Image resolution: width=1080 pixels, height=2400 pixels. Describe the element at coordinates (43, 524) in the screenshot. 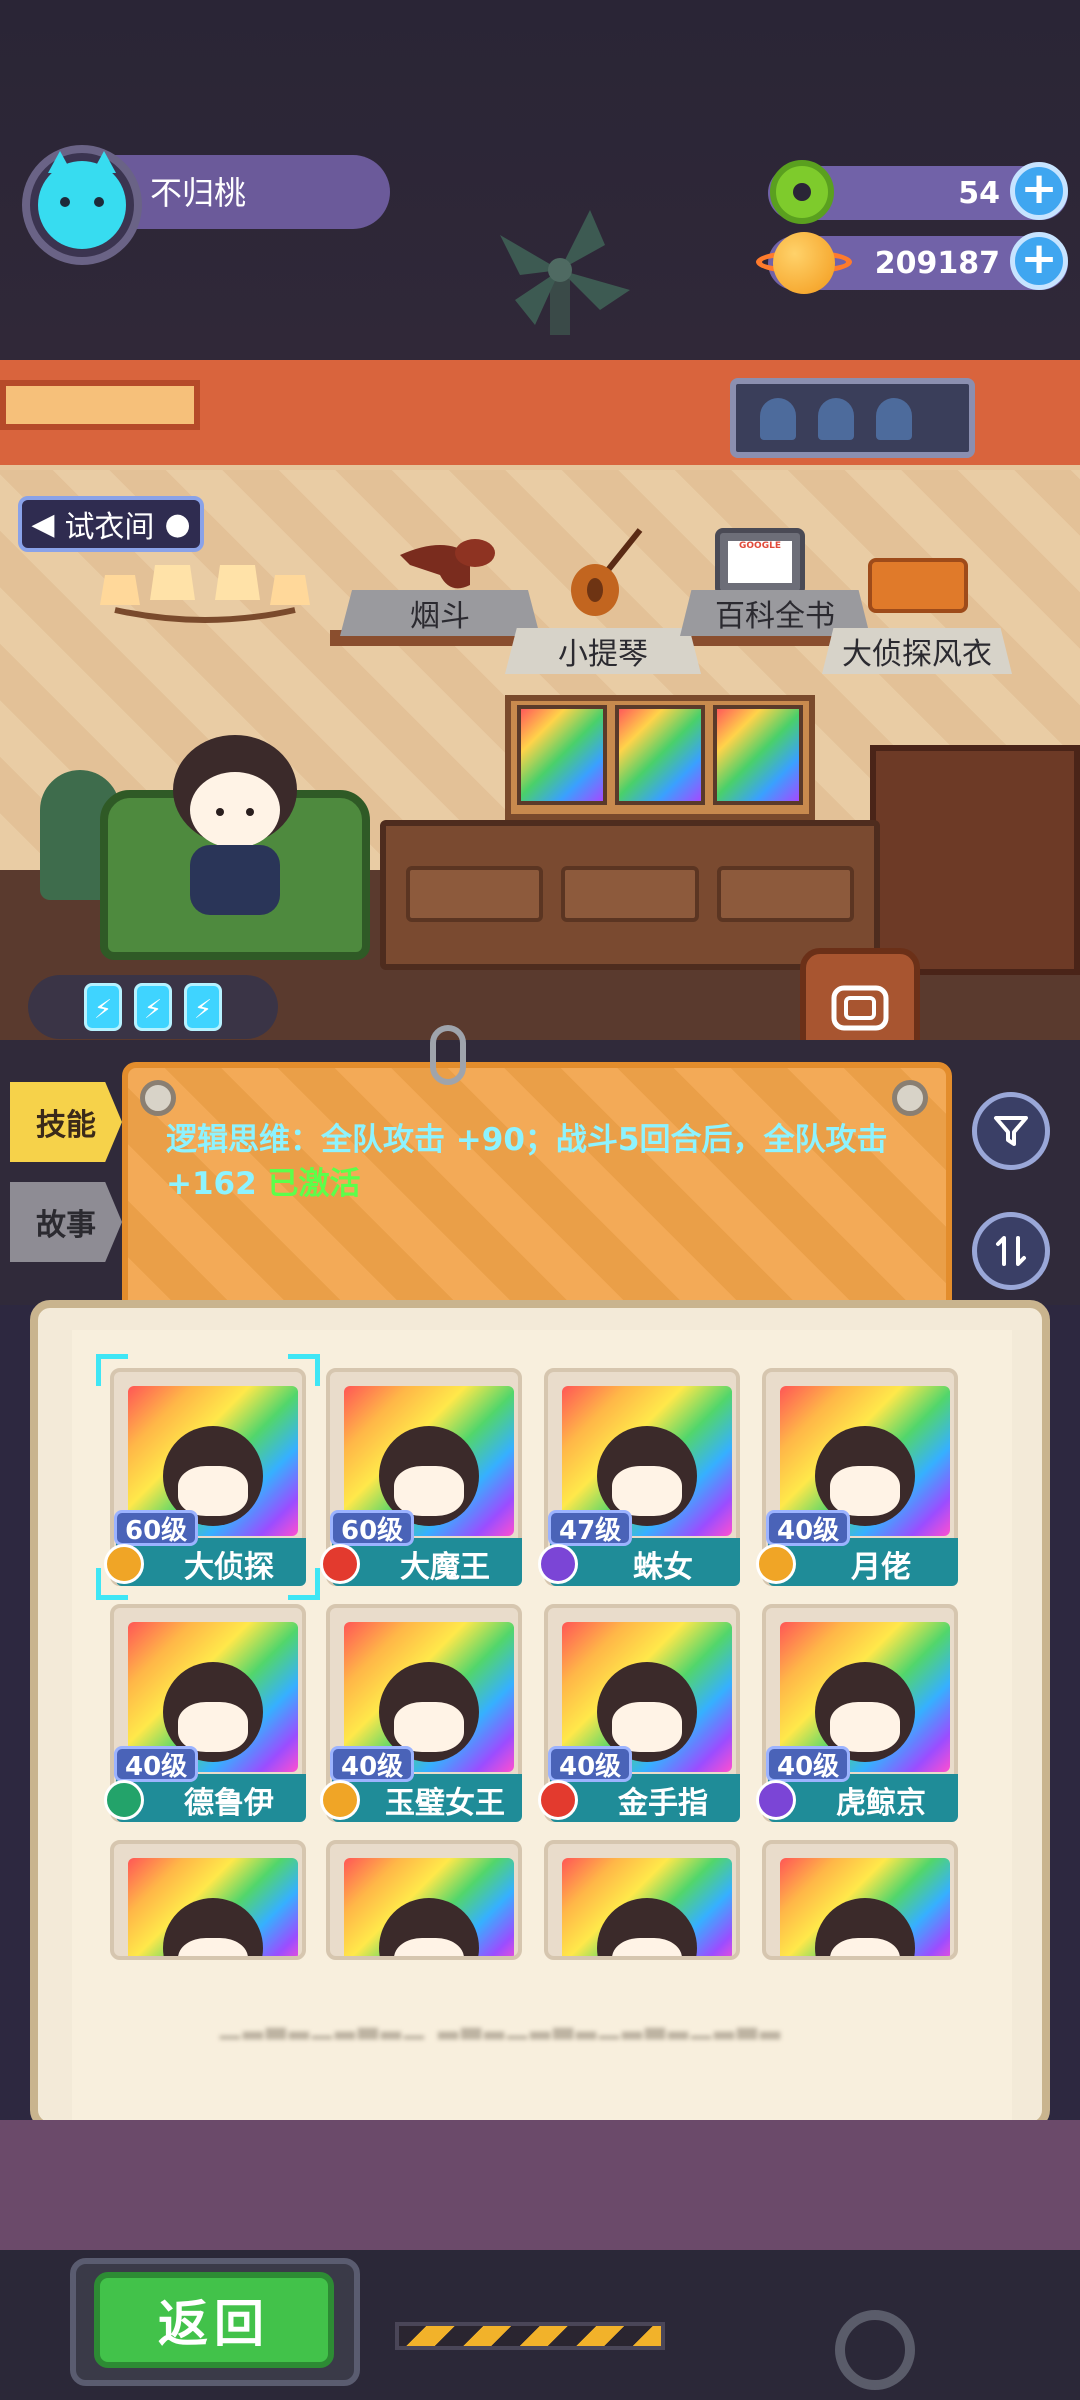

I see `back-arrow-icon: ◀` at that location.